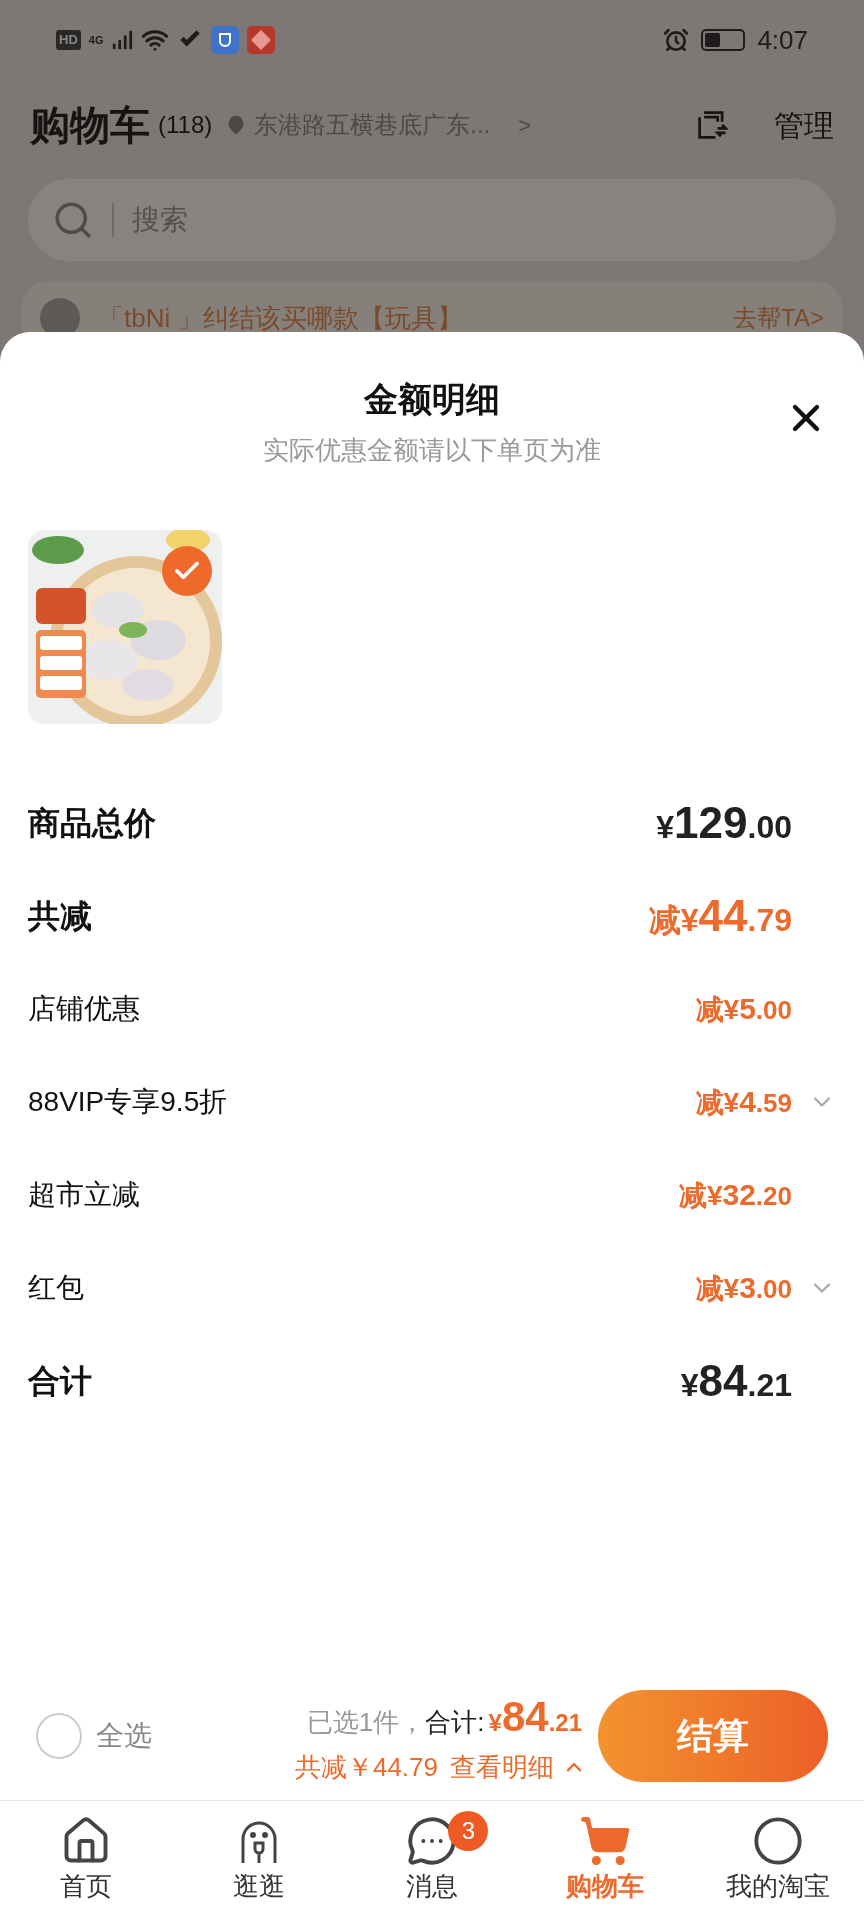 The width and height of the screenshot is (864, 1920). Describe the element at coordinates (455, 1722) in the screenshot. I see `total-label: 合计:` at that location.